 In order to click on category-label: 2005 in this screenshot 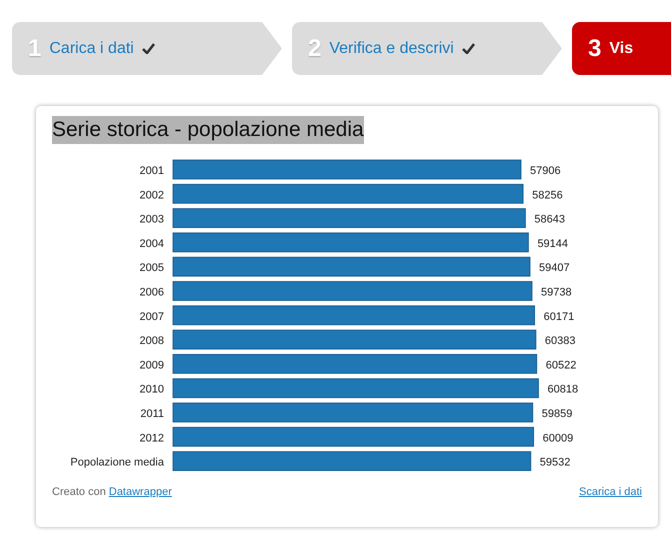, I will do `click(152, 268)`.